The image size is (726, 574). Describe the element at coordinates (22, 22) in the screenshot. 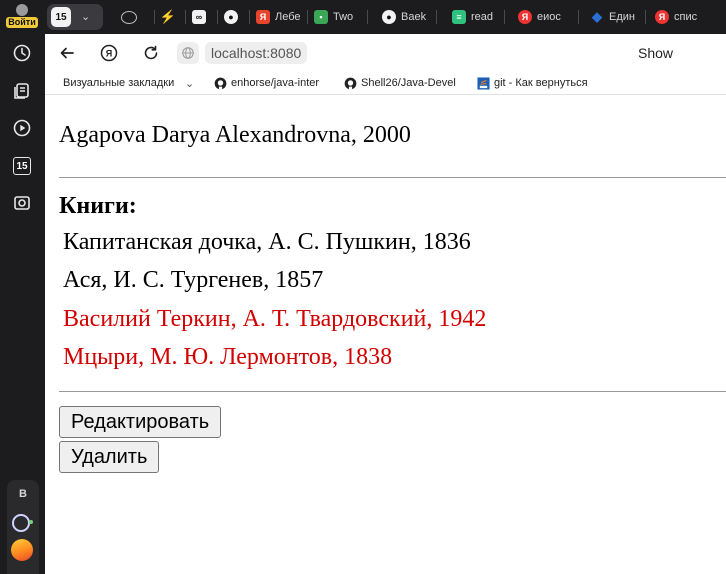

I see `login-label: Войти` at that location.